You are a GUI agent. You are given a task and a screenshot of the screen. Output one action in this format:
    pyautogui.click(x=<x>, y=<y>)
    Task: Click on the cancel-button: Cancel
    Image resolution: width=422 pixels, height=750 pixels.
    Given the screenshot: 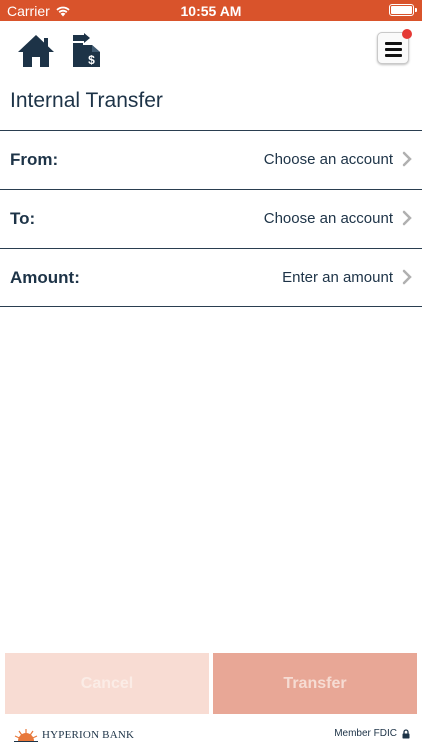 What is the action you would take?
    pyautogui.click(x=107, y=683)
    